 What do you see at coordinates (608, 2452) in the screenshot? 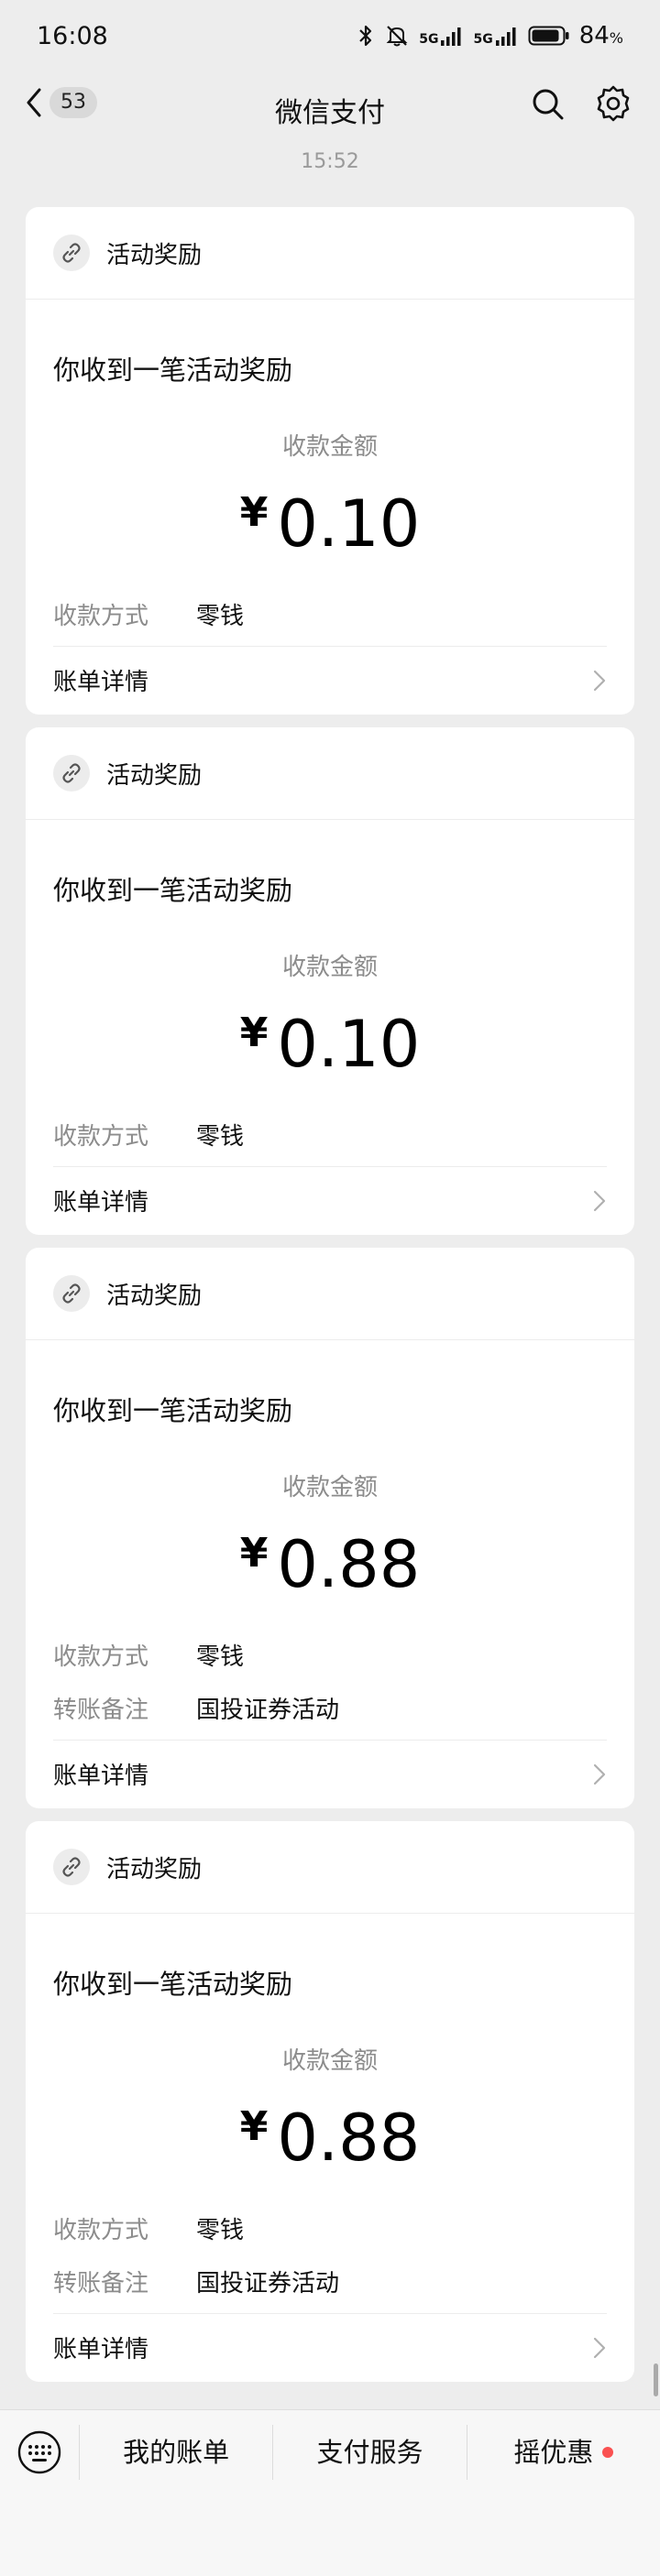
I see `notification-dot` at bounding box center [608, 2452].